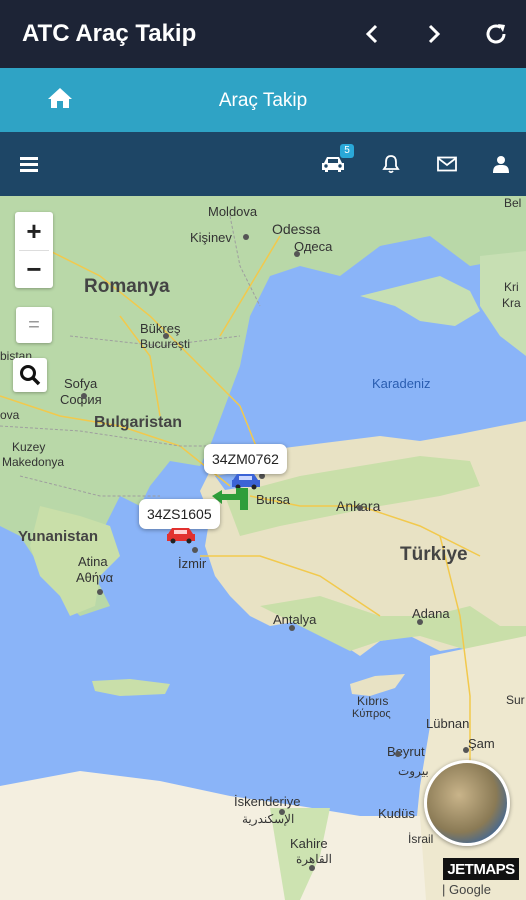 This screenshot has height=900, width=526. Describe the element at coordinates (245, 459) in the screenshot. I see `vehicle-plate: 34ZM0762` at that location.